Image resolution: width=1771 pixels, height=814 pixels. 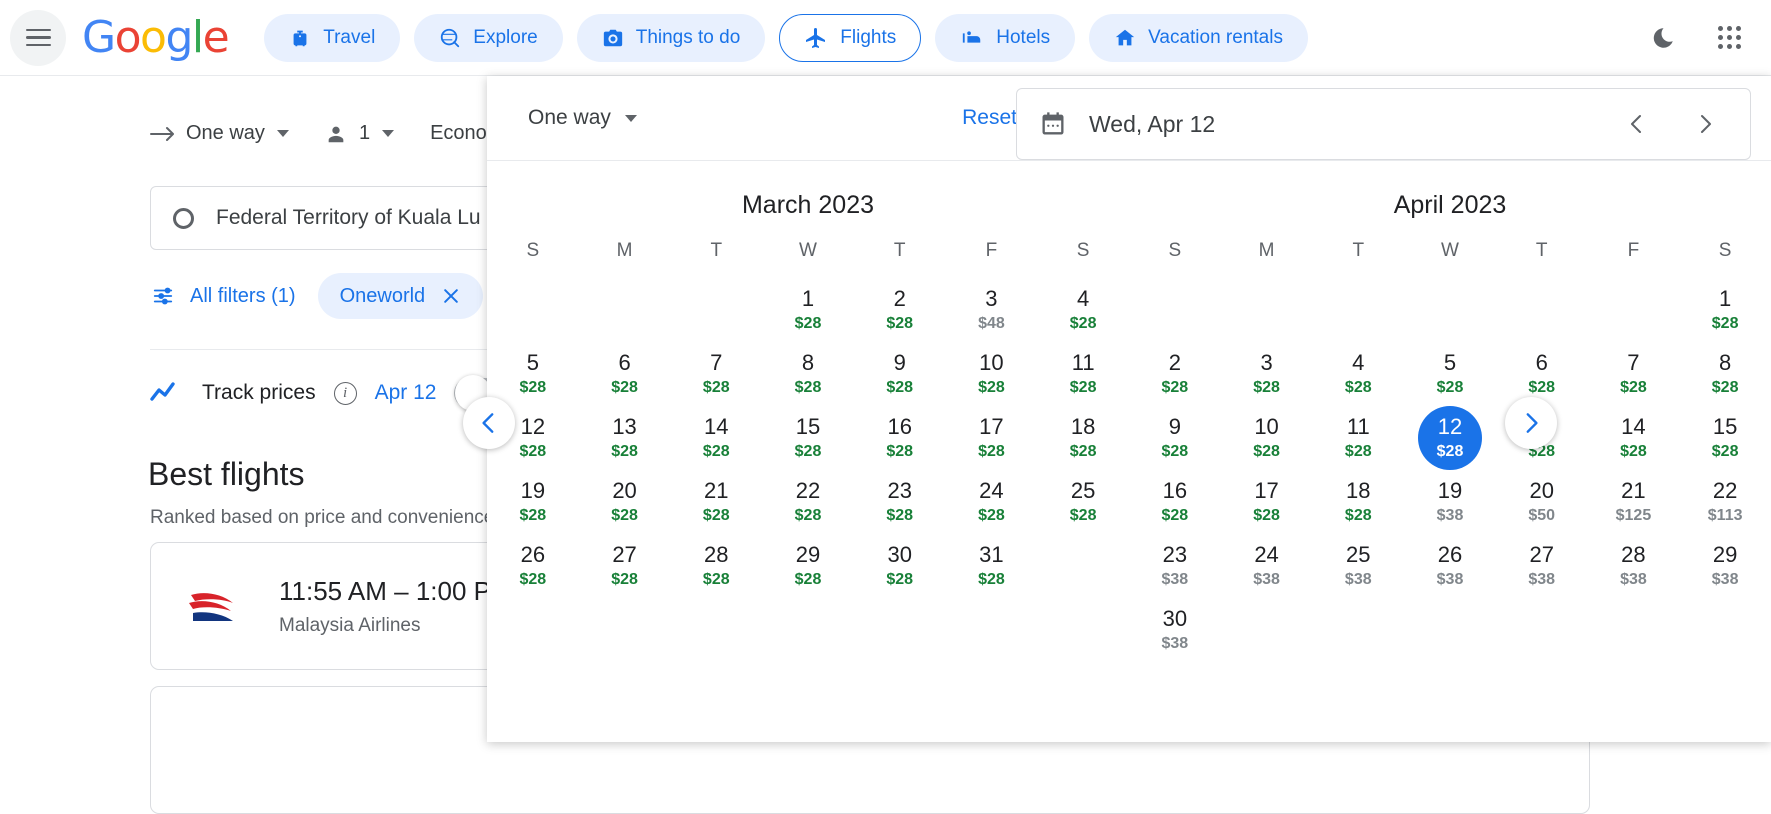 What do you see at coordinates (716, 566) in the screenshot?
I see `day-cell: 28 $28` at bounding box center [716, 566].